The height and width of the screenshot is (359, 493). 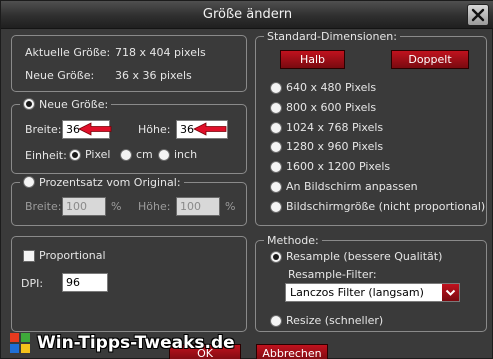 What do you see at coordinates (74, 104) in the screenshot?
I see `new-size-radio-label: Neue Größe:` at bounding box center [74, 104].